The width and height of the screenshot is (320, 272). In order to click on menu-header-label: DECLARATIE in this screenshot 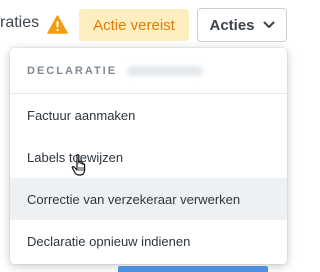, I will do `click(72, 70)`.